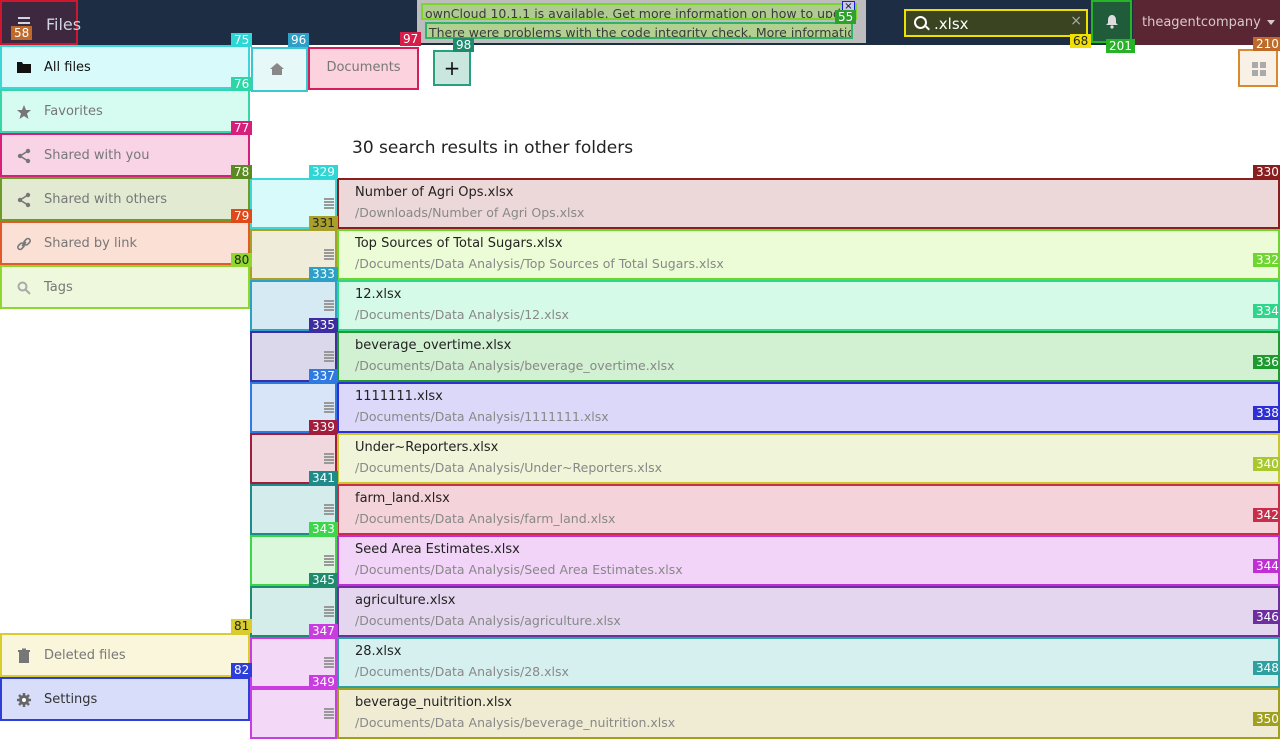 The height and width of the screenshot is (739, 1280). Describe the element at coordinates (125, 111) in the screenshot. I see `sidebar-item-favorites: Favorites` at that location.